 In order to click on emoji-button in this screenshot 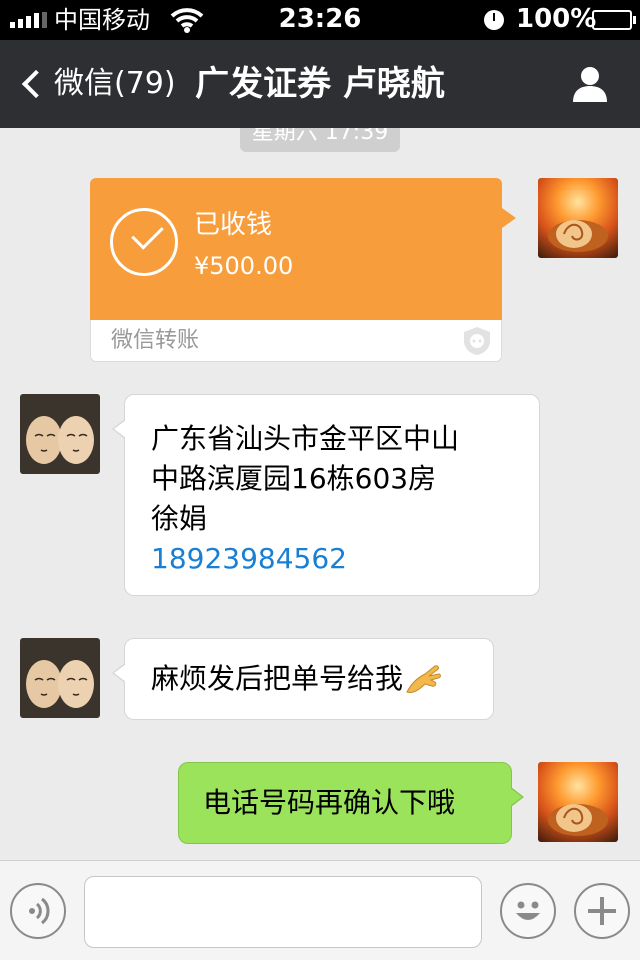, I will do `click(528, 911)`.